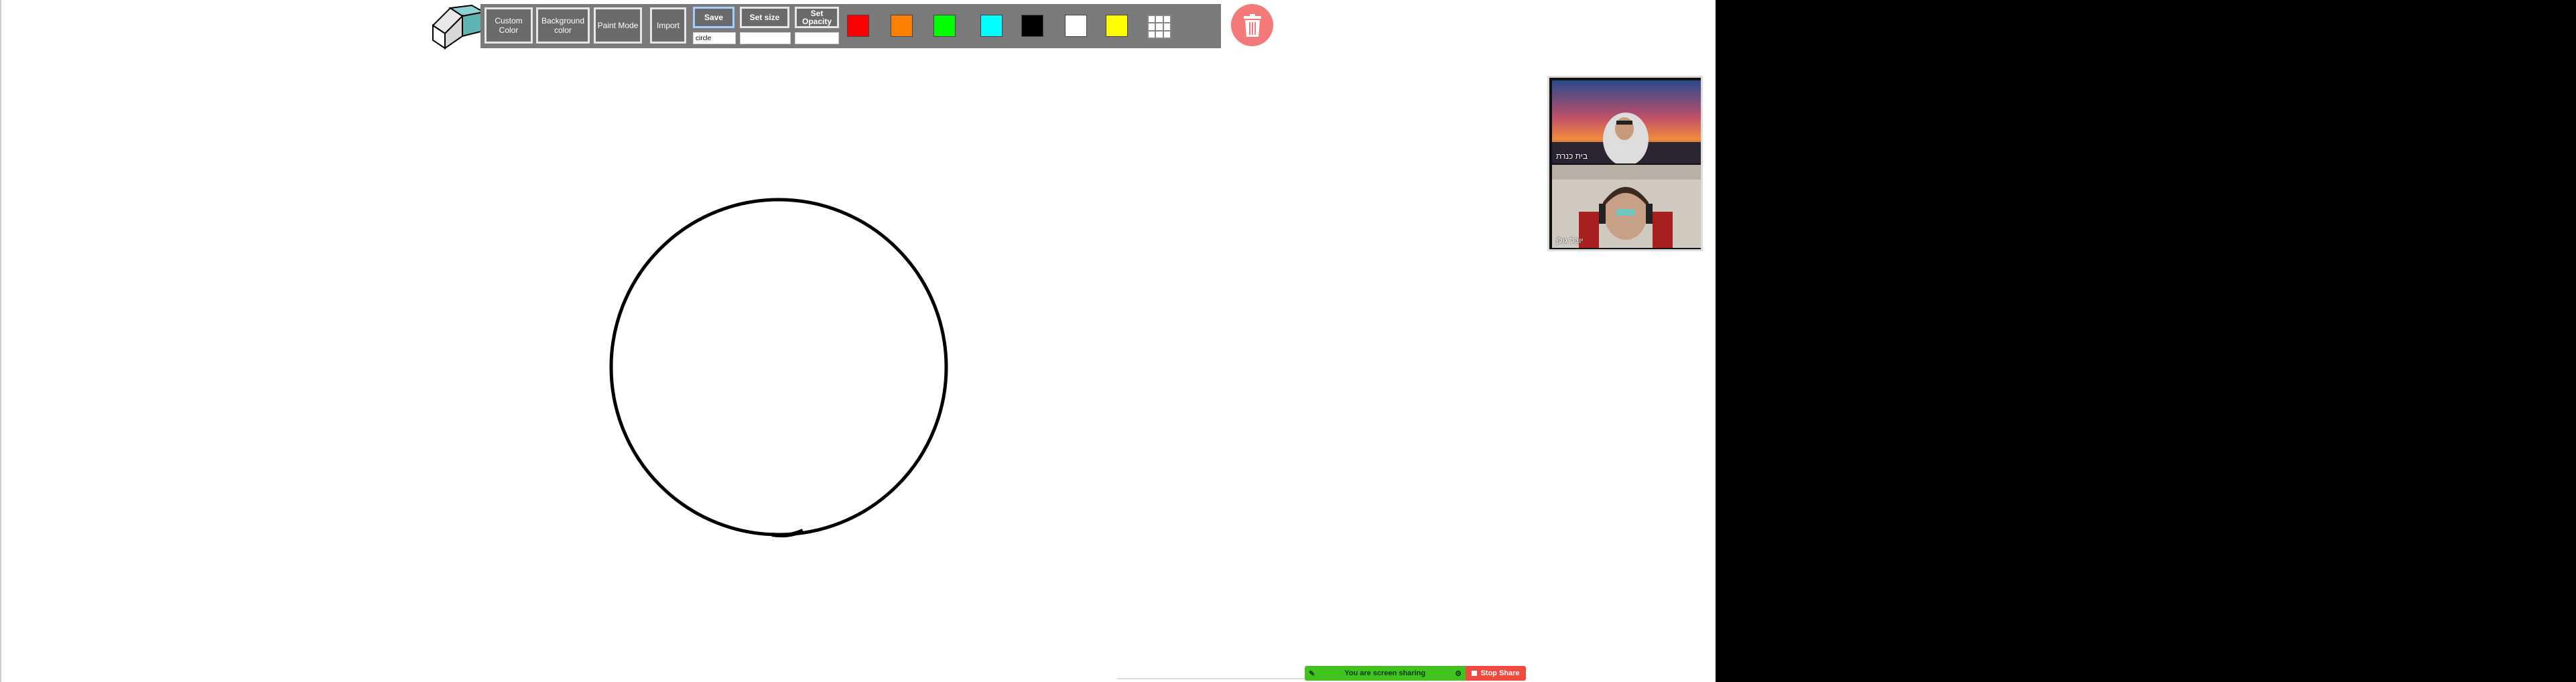 This screenshot has height=682, width=2576. Describe the element at coordinates (817, 38) in the screenshot. I see `opacity-input` at that location.